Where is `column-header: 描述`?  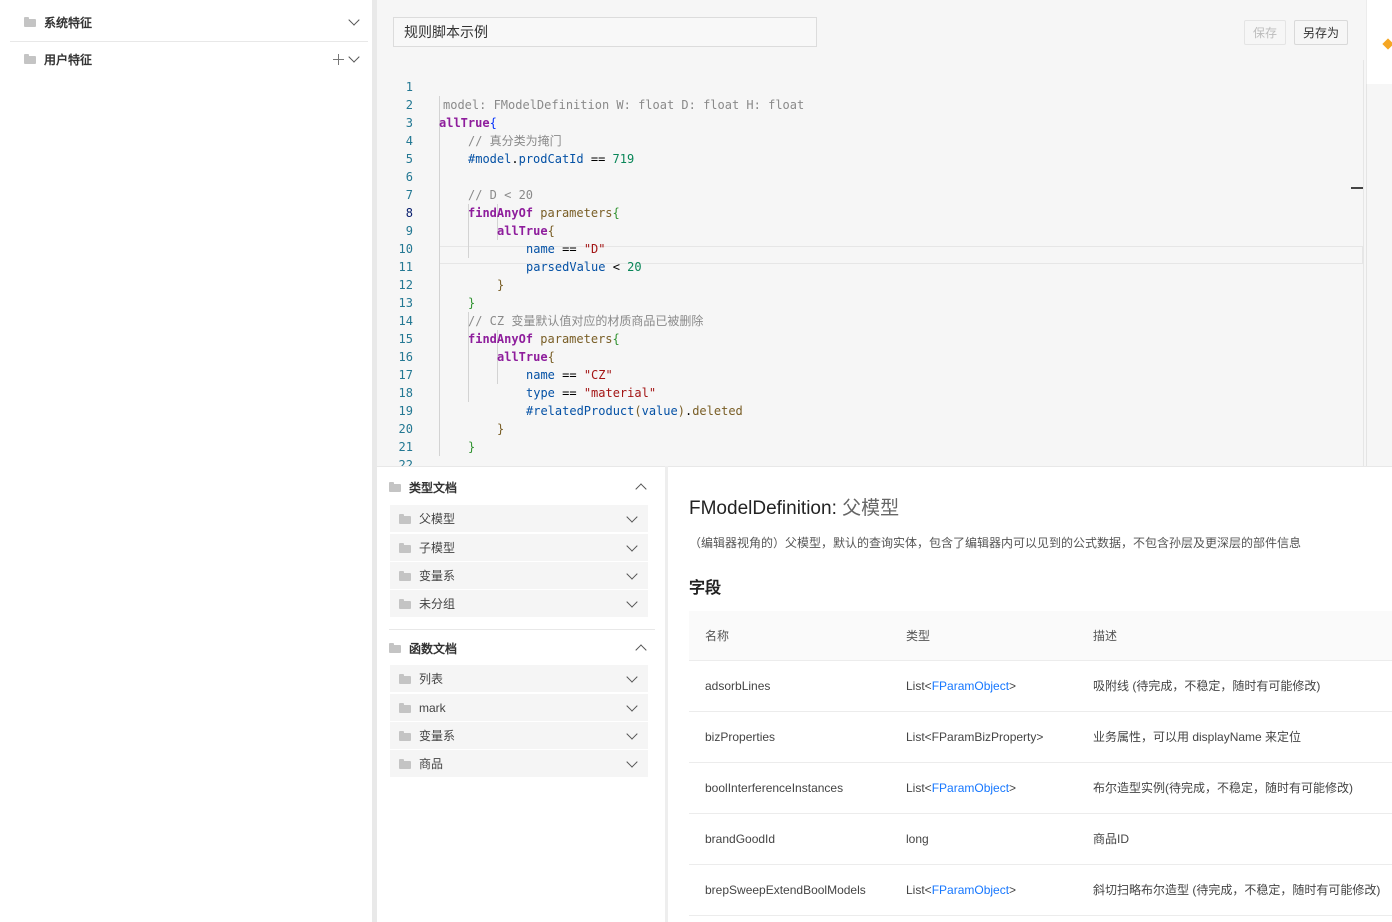
column-header: 描述 is located at coordinates (1105, 636).